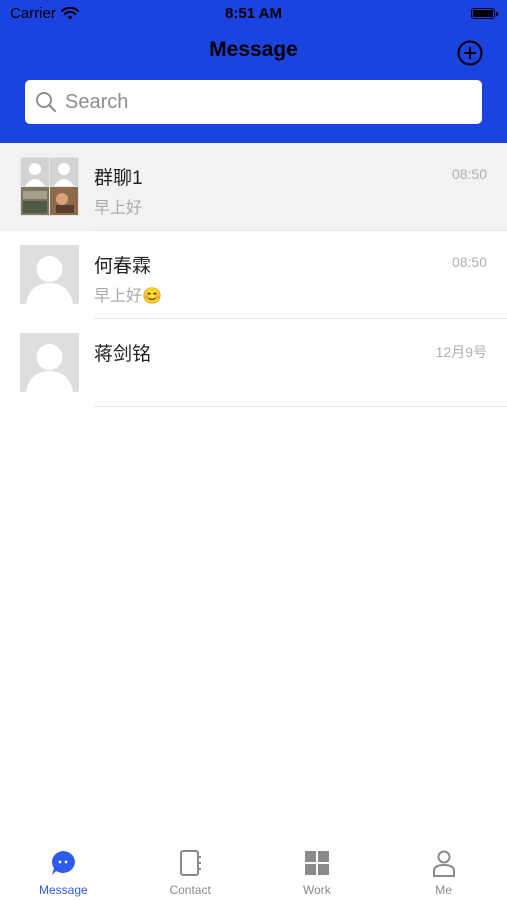 The height and width of the screenshot is (900, 507). What do you see at coordinates (123, 354) in the screenshot?
I see `conversation-name: 蒋剑铭` at bounding box center [123, 354].